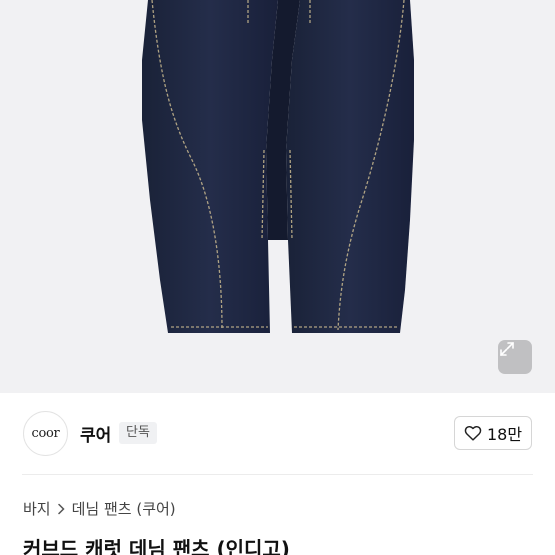  I want to click on chevron-right-icon, so click(61, 509).